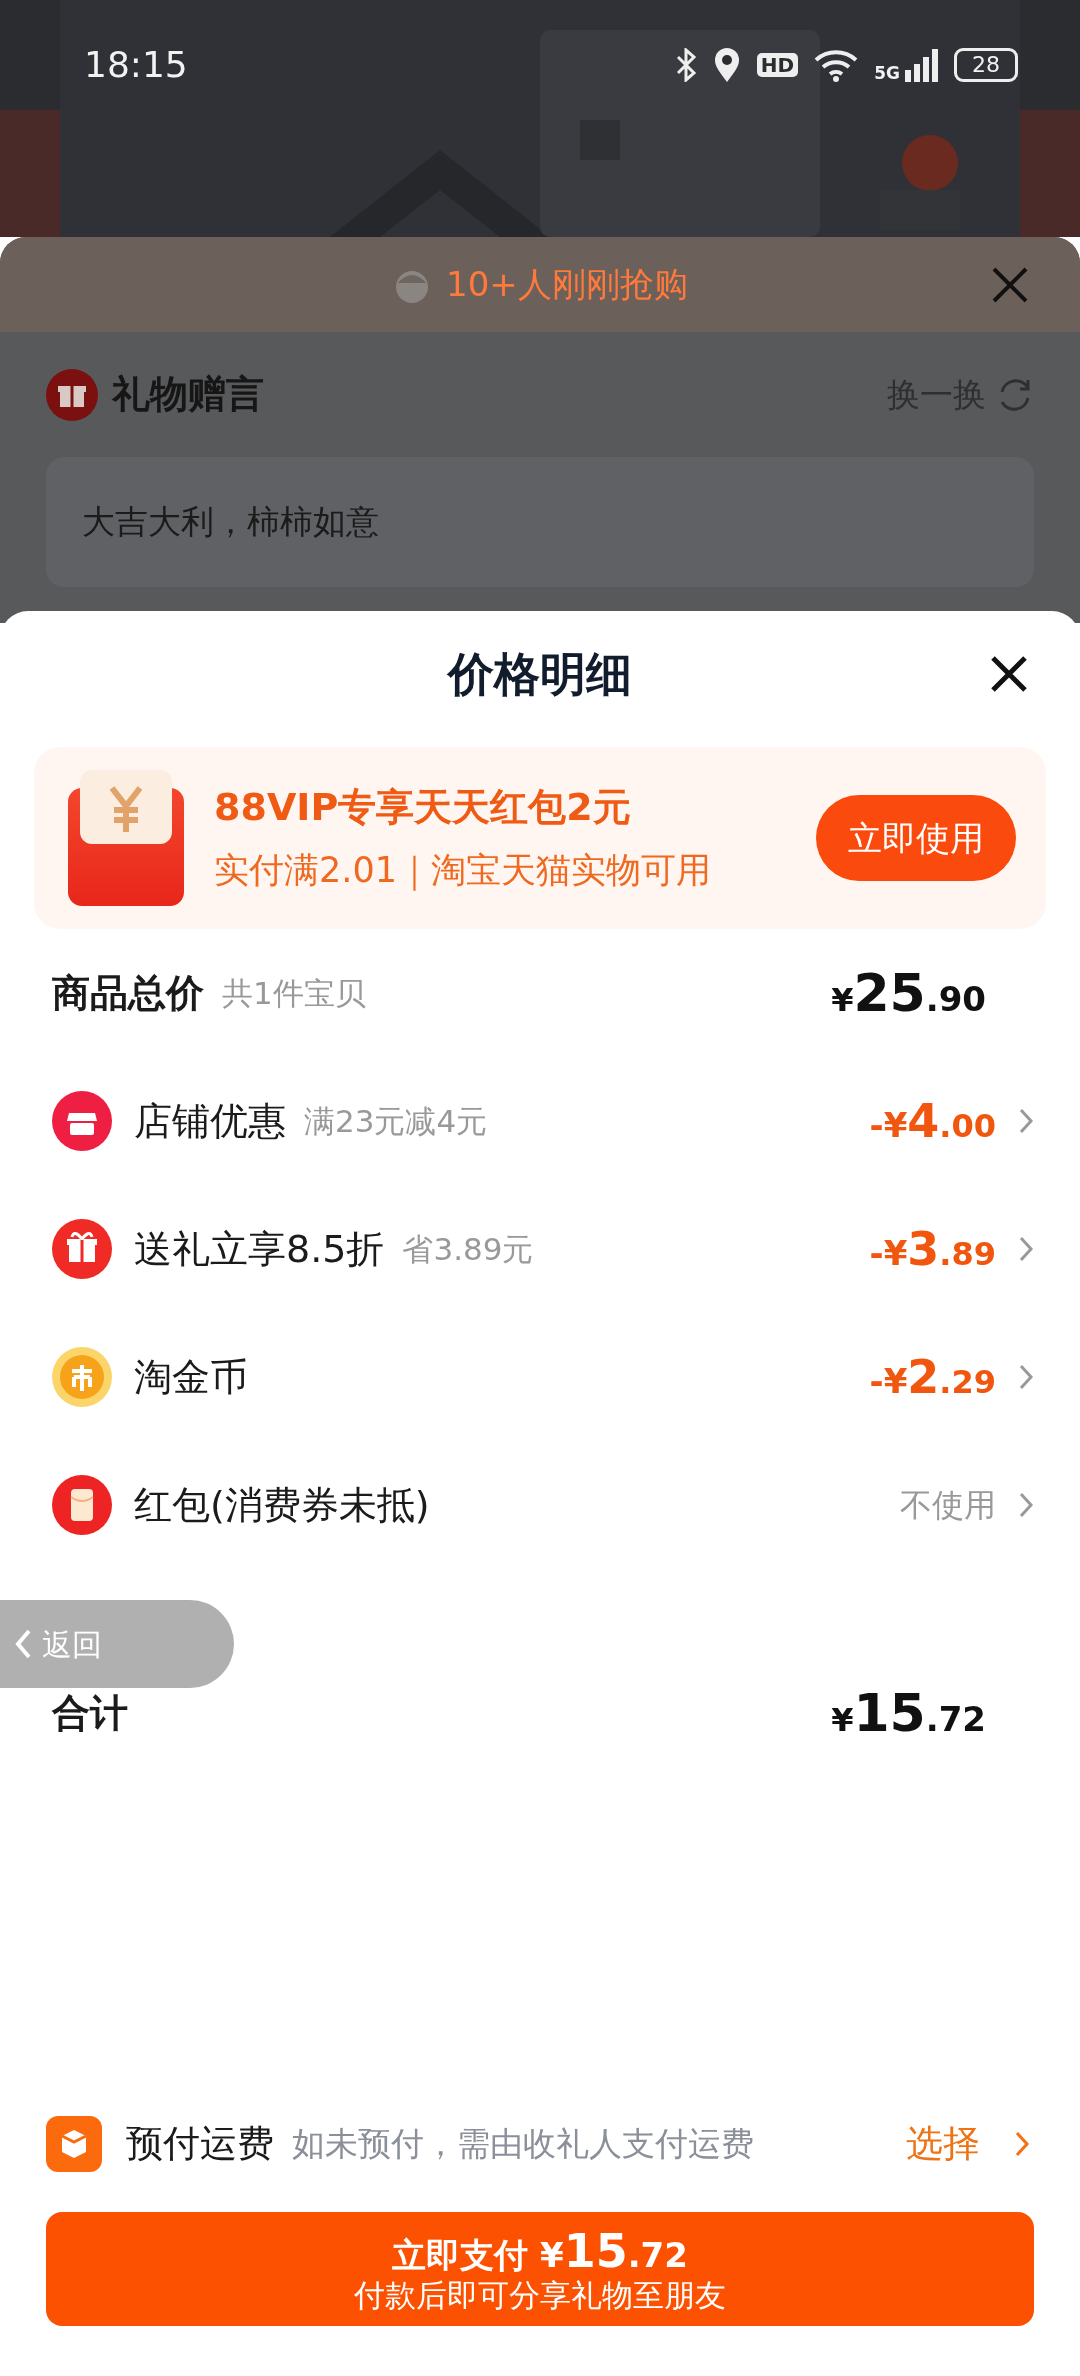  Describe the element at coordinates (259, 1249) in the screenshot. I see `row-label: 送礼立享8.5折` at that location.